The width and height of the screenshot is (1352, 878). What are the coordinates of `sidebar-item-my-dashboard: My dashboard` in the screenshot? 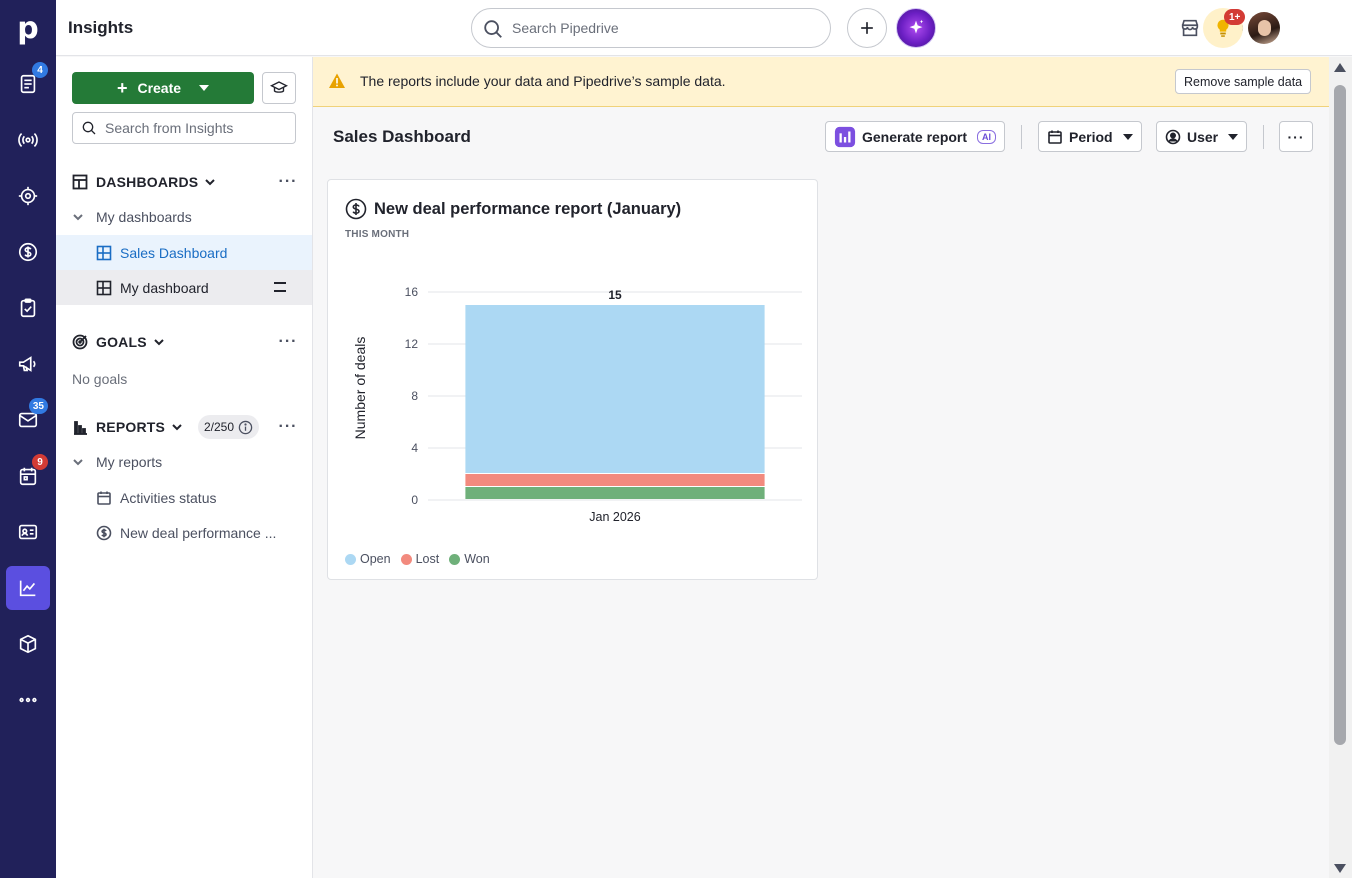 It's located at (184, 287).